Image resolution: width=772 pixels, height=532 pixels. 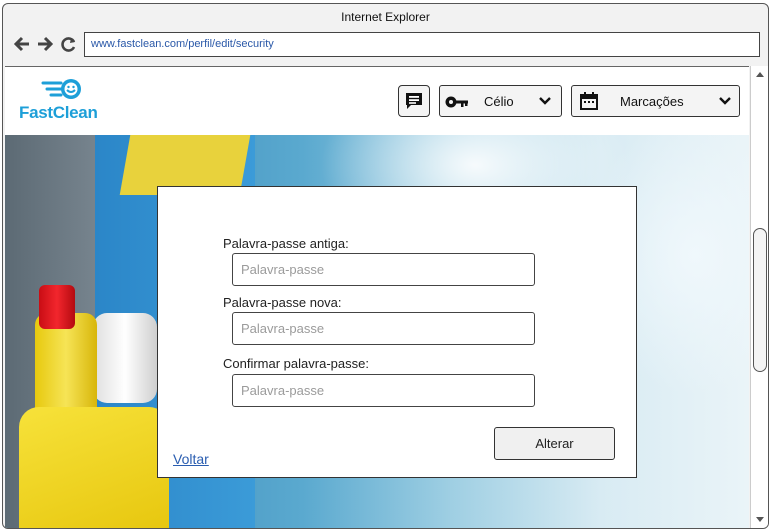 What do you see at coordinates (760, 300) in the screenshot?
I see `scrollbar-thumb` at bounding box center [760, 300].